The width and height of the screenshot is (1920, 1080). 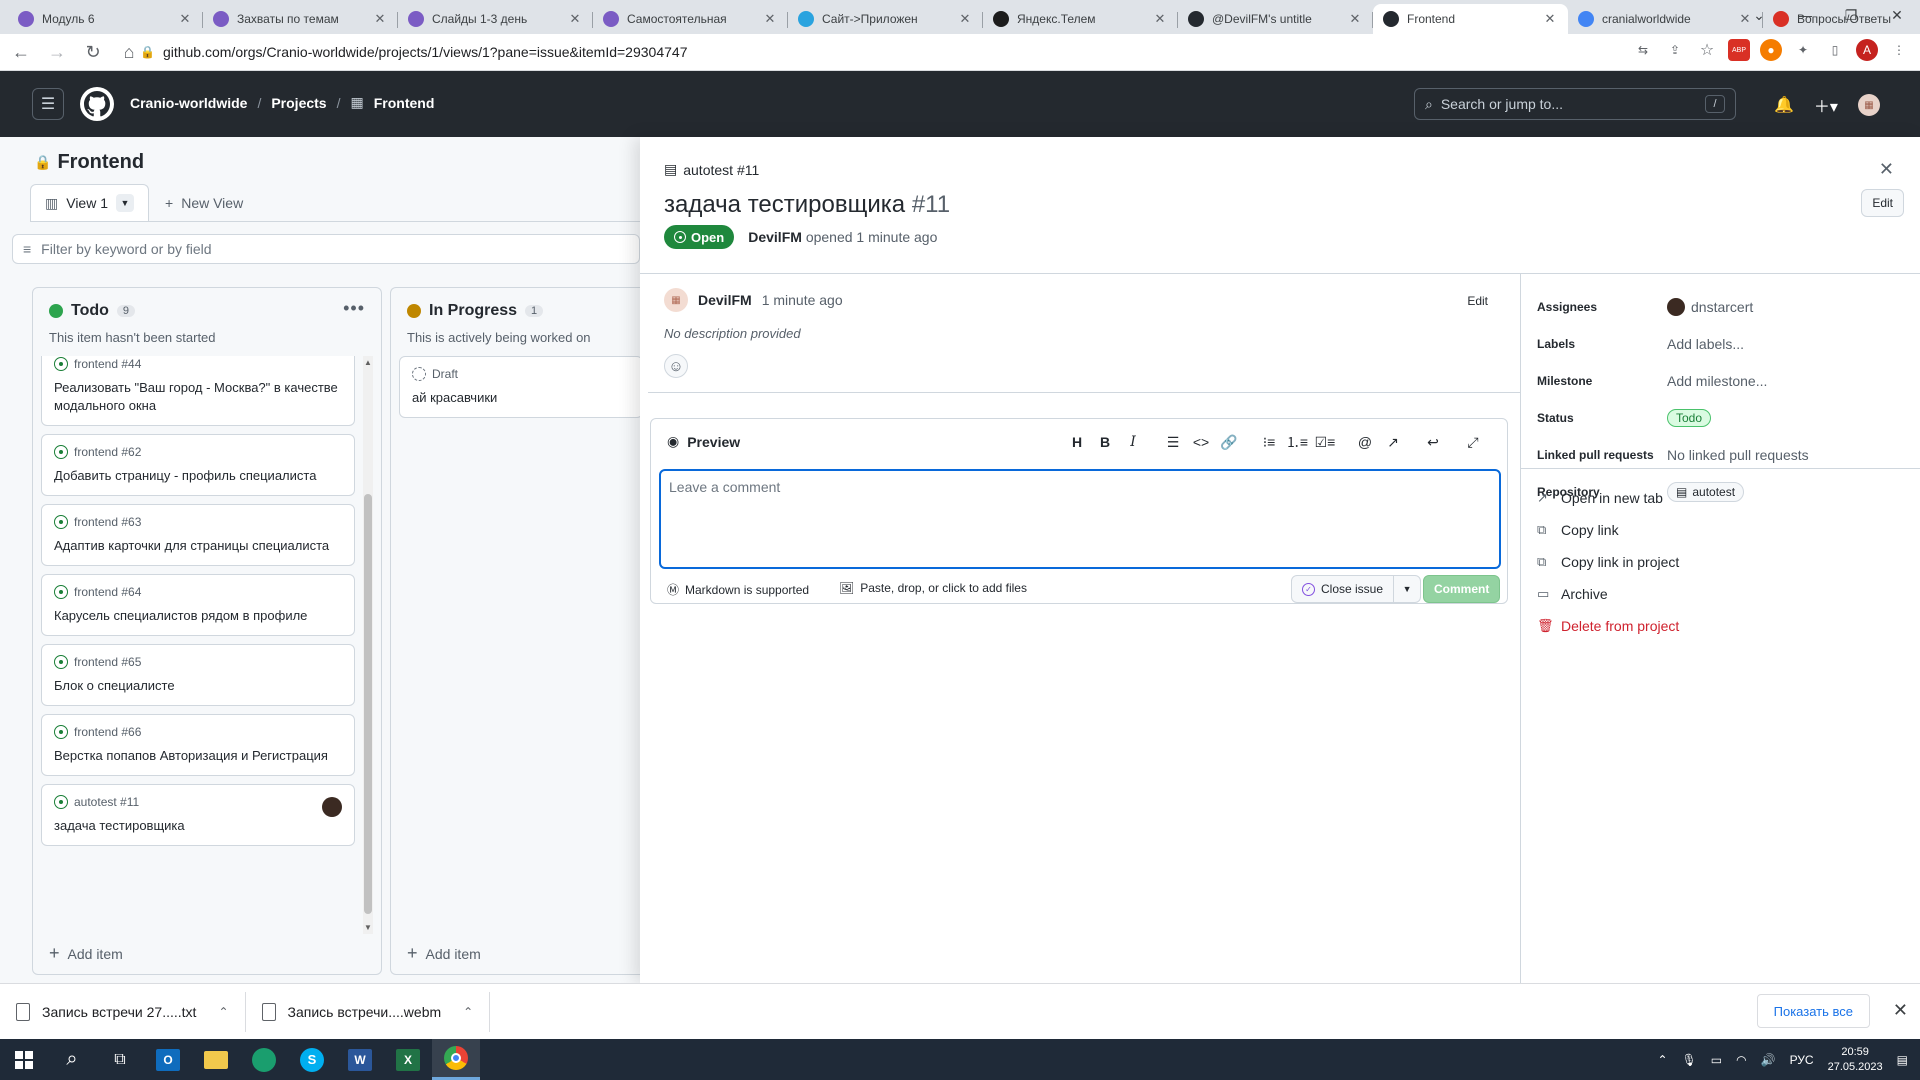 What do you see at coordinates (1080, 519) in the screenshot?
I see `comment-textarea: Leave a comment` at bounding box center [1080, 519].